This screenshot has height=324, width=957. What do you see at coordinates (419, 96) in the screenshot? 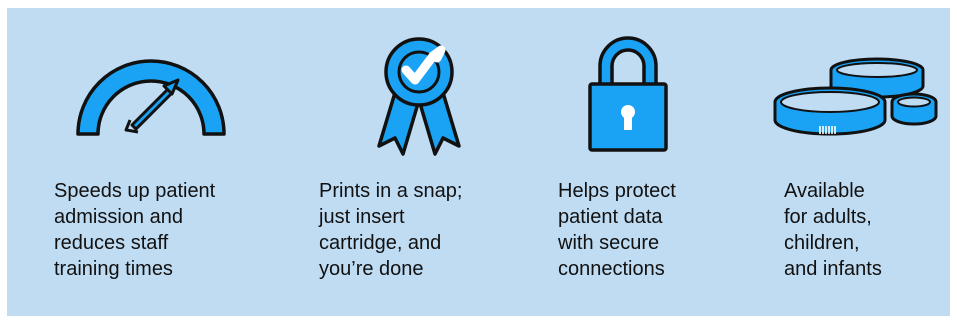
I see `ribbon-badge-icon` at bounding box center [419, 96].